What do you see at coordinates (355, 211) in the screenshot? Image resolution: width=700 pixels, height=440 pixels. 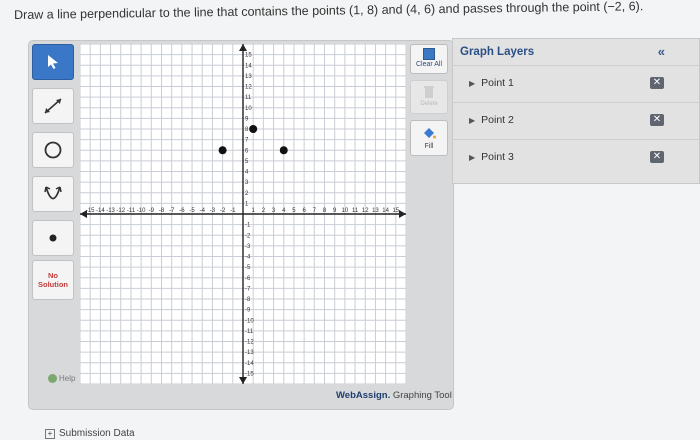 I see `x-tick-label: 11` at bounding box center [355, 211].